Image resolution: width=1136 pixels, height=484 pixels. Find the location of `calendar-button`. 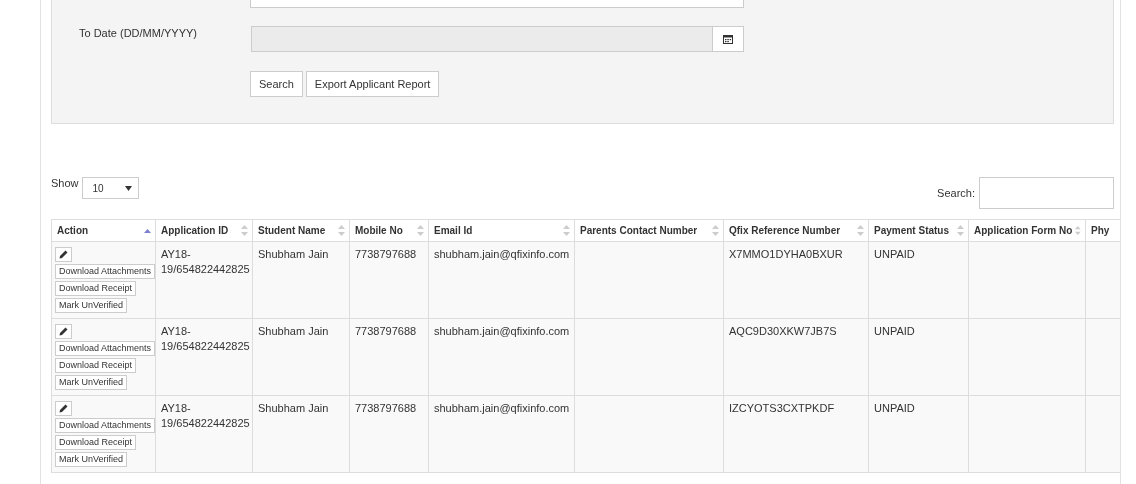

calendar-button is located at coordinates (728, 39).